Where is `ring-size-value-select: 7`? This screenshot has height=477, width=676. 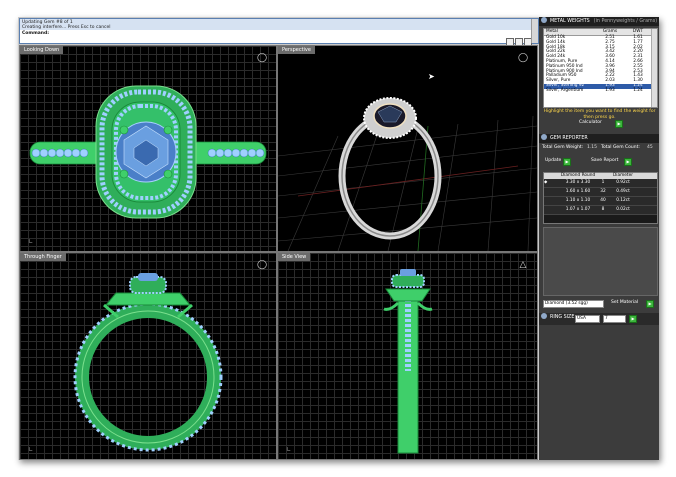
ring-size-value-select: 7 is located at coordinates (614, 319).